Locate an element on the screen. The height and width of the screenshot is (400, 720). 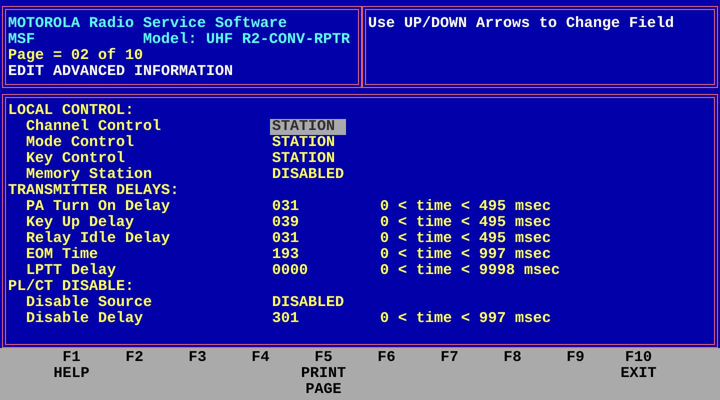
field-value: 193 is located at coordinates (308, 255).